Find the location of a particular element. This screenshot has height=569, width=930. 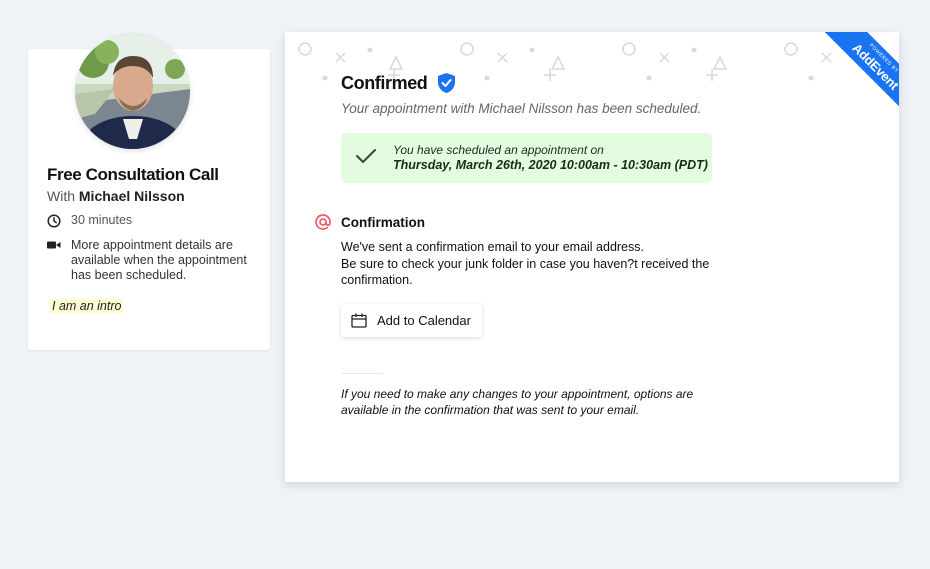

host-photo is located at coordinates (132, 91).